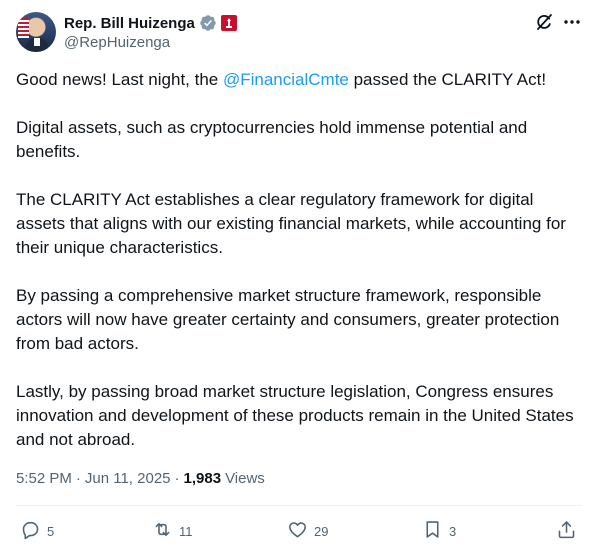  Describe the element at coordinates (432, 531) in the screenshot. I see `bookmark-icon` at that location.